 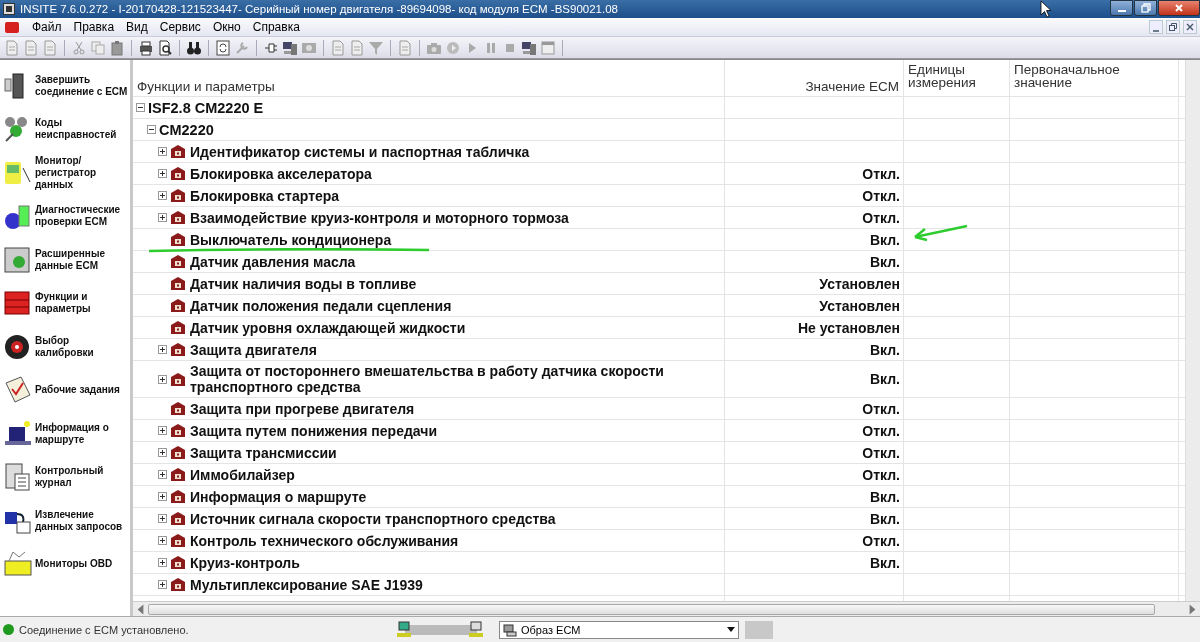 What do you see at coordinates (253, 349) in the screenshot?
I see `tree-item: Защита двигателя` at bounding box center [253, 349].